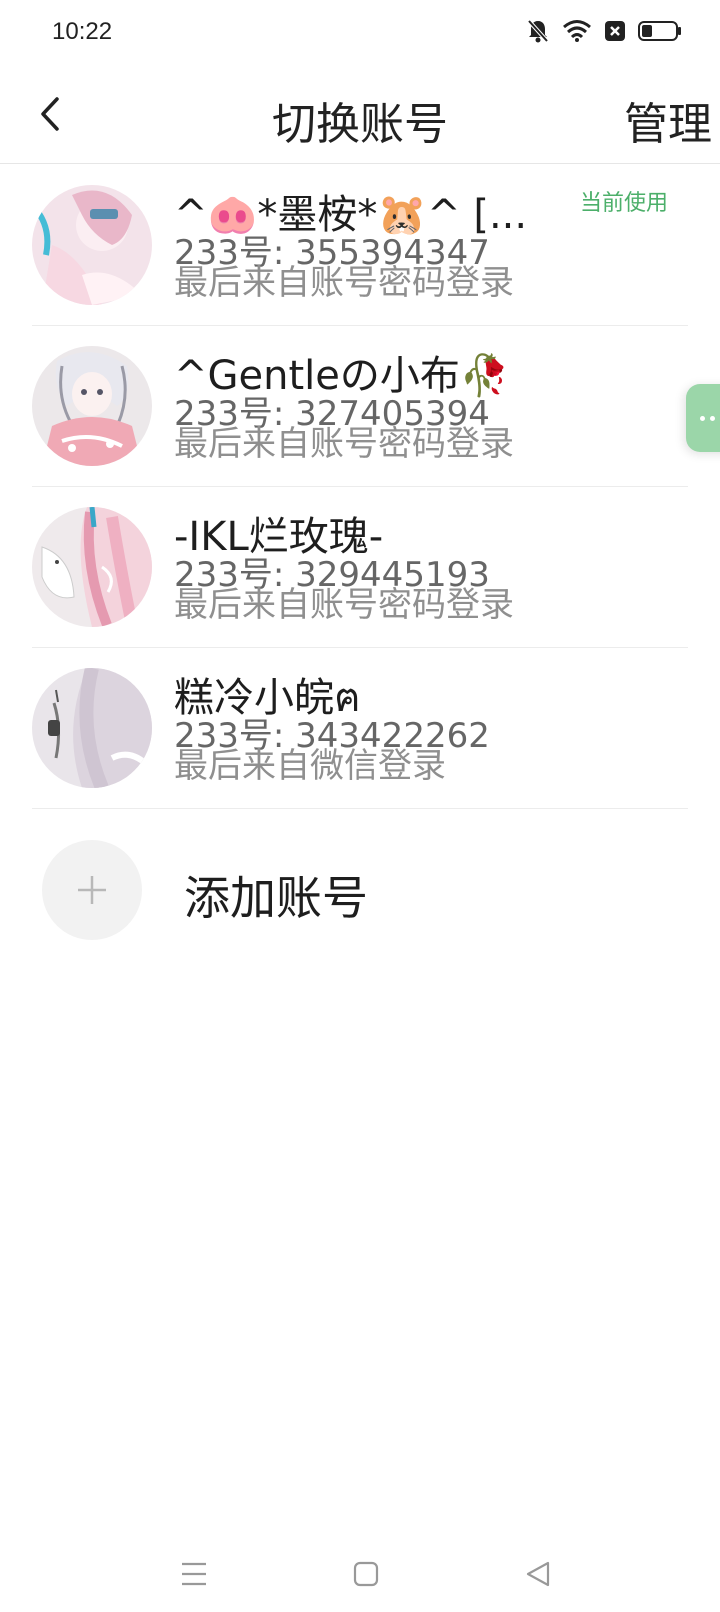 This screenshot has width=720, height=1612. I want to click on account-name: 糕冷小皖ฅ, so click(267, 698).